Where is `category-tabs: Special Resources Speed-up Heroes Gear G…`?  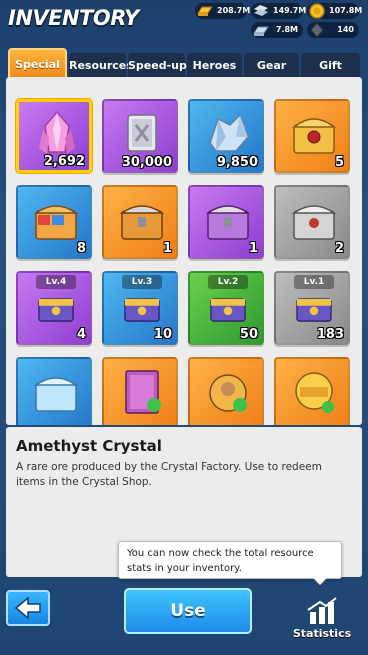 category-tabs: Special Resources Speed-up Heroes Gear G… is located at coordinates (184, 63).